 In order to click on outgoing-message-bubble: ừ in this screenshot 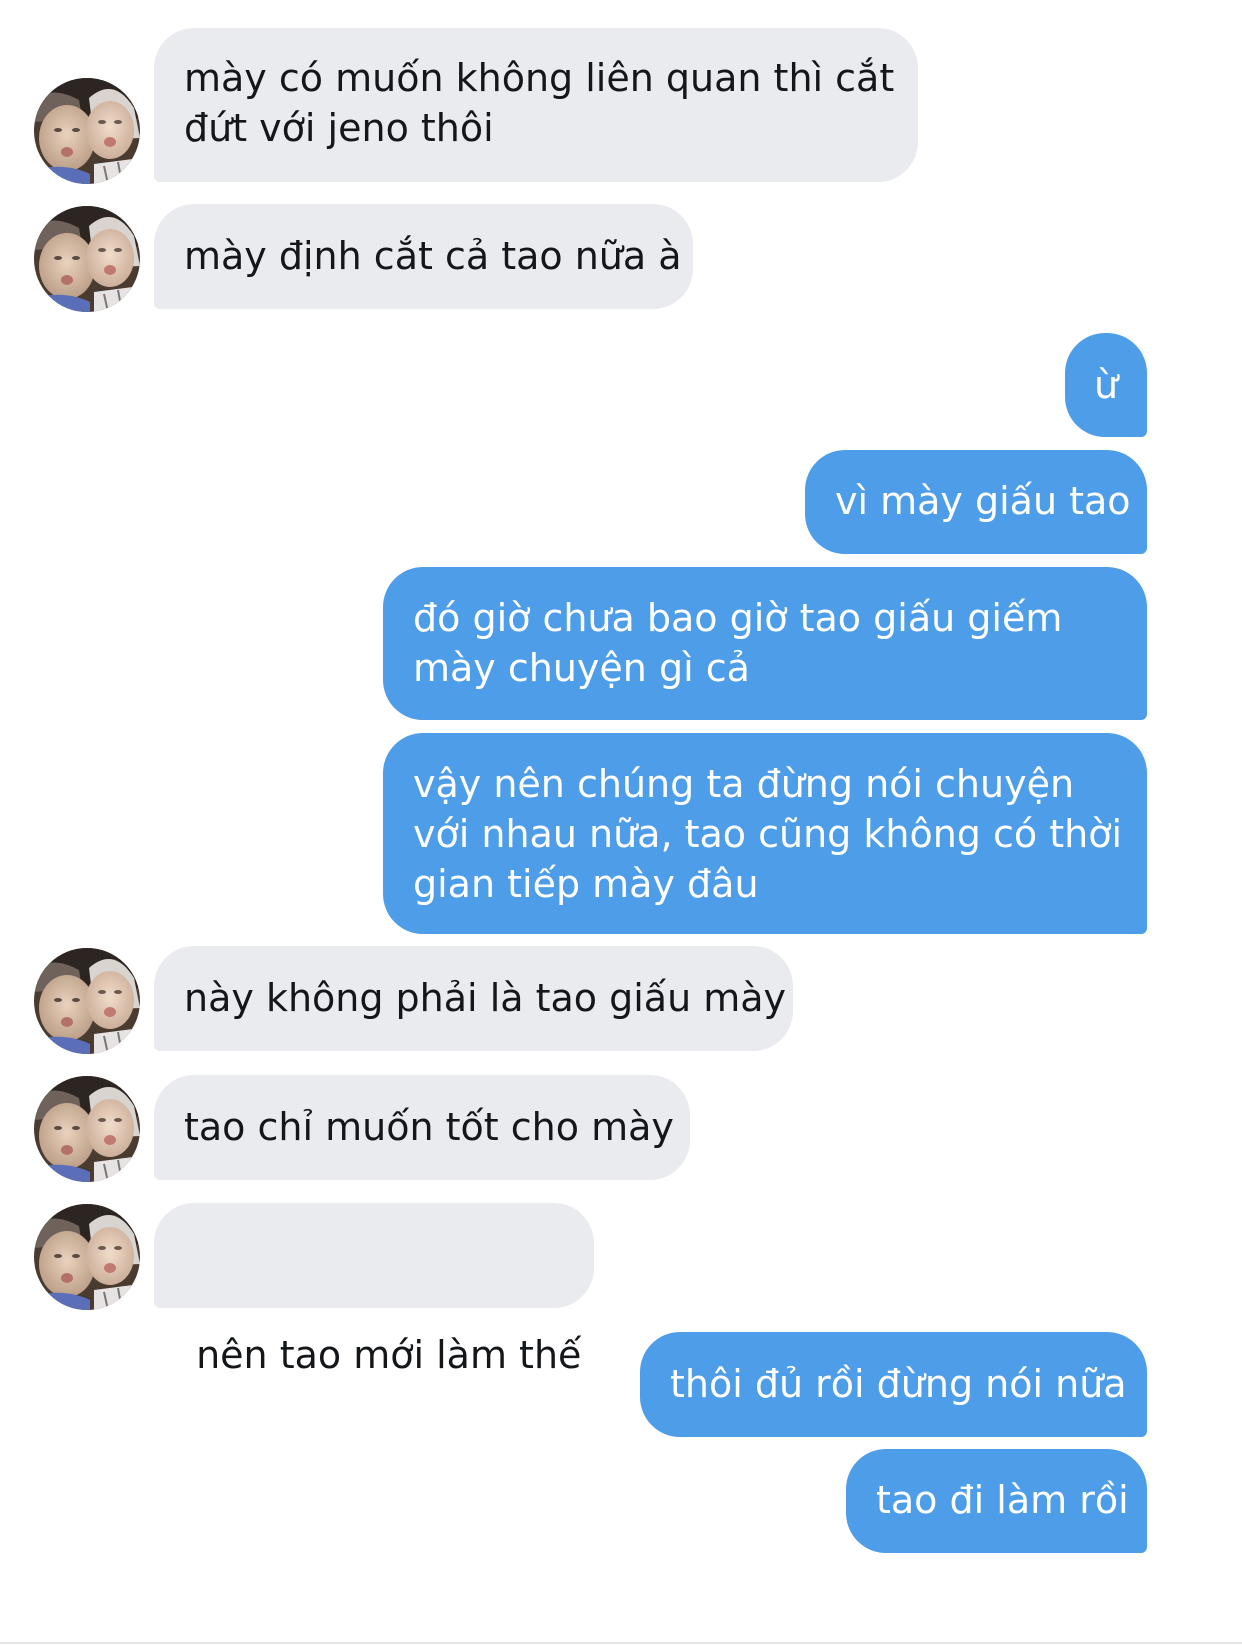, I will do `click(1106, 385)`.